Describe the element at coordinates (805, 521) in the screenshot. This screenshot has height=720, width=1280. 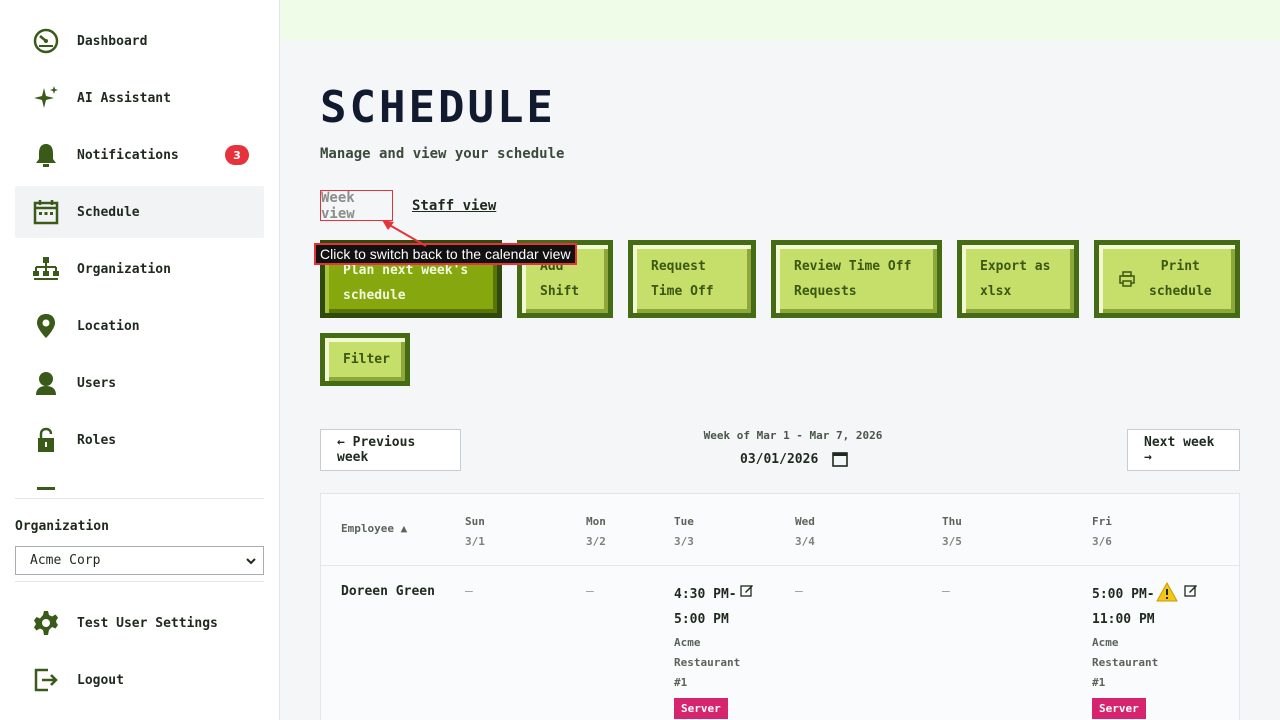
I see `day-name: Wed` at that location.